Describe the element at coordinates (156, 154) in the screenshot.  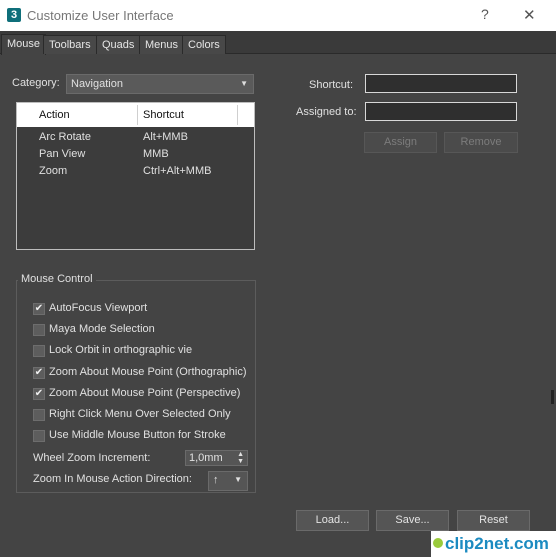
I see `shortcut-cell: MMB` at that location.